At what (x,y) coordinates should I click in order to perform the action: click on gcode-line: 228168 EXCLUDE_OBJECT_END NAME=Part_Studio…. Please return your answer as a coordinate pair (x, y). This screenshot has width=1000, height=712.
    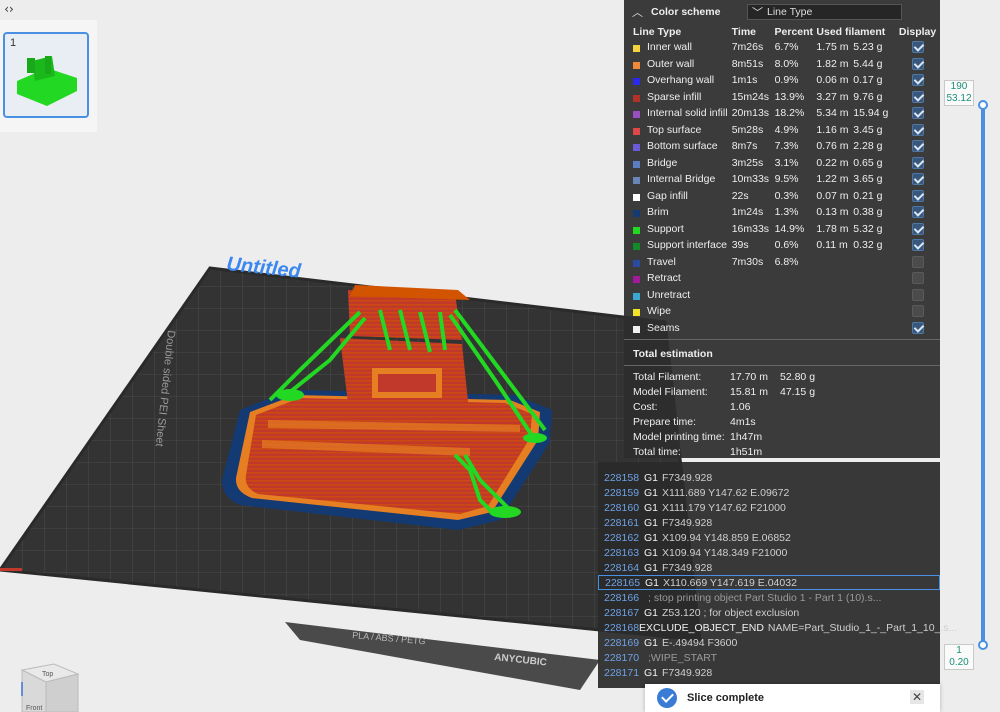
    Looking at the image, I should click on (777, 627).